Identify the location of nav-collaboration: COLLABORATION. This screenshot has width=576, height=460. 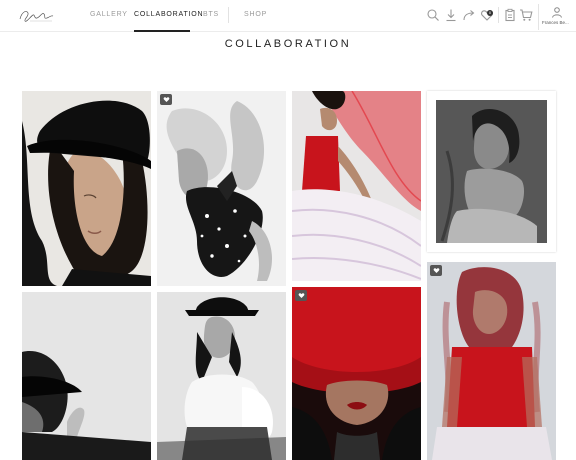
(168, 14).